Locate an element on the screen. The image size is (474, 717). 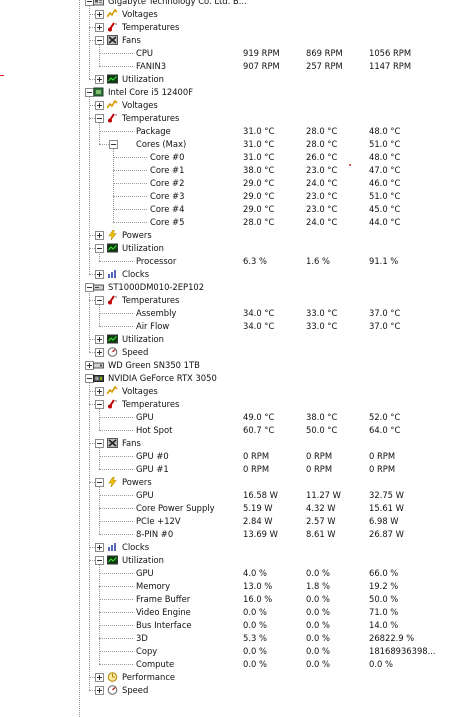
tree-node: WD Green SN350 1TB is located at coordinates (237, 365).